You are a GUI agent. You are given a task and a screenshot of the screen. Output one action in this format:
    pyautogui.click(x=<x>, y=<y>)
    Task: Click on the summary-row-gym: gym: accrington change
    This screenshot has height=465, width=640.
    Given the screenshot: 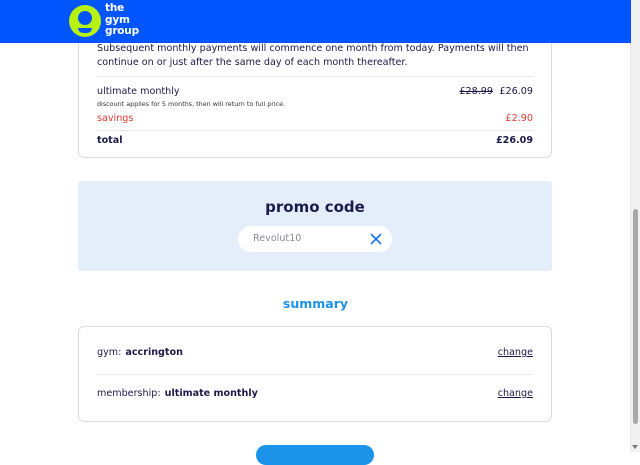 What is the action you would take?
    pyautogui.click(x=315, y=352)
    